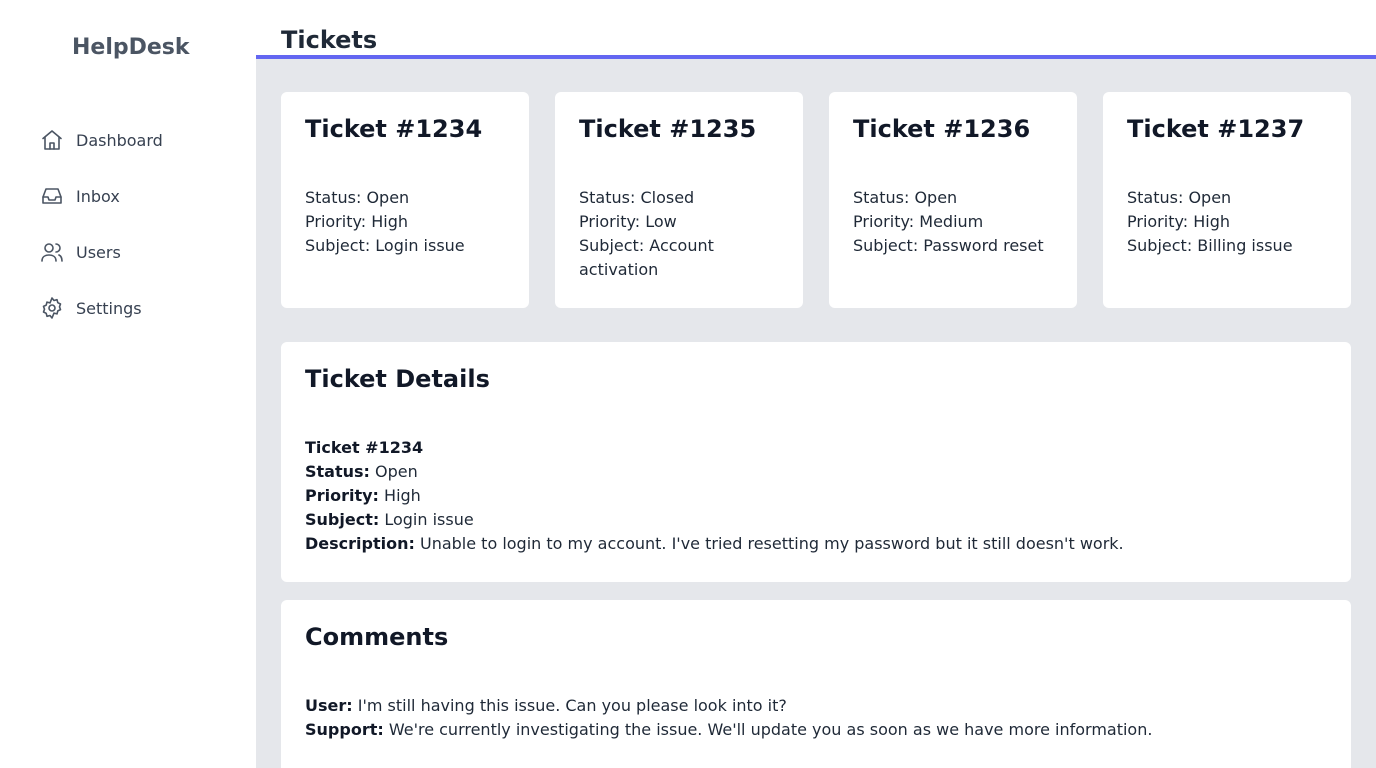 This screenshot has height=768, width=1376. Describe the element at coordinates (396, 471) in the screenshot. I see `details-status-value: Open` at that location.